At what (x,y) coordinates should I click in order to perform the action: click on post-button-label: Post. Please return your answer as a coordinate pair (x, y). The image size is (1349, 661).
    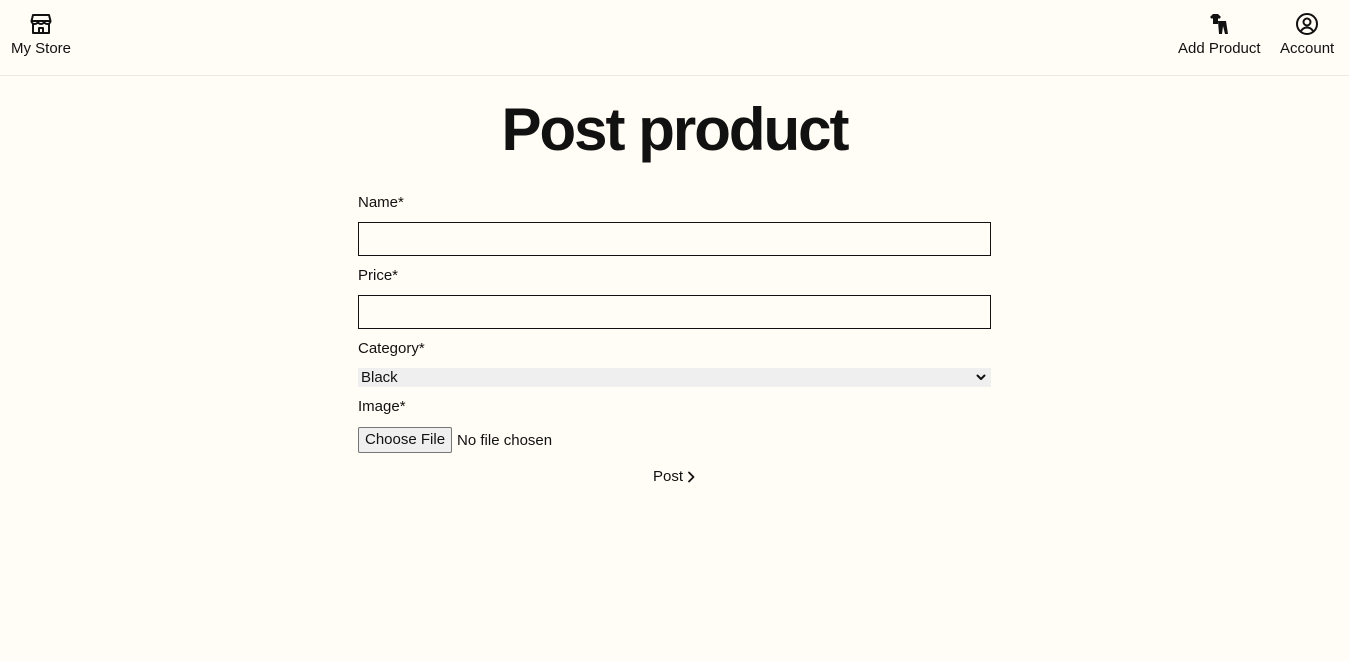
    Looking at the image, I should click on (667, 476).